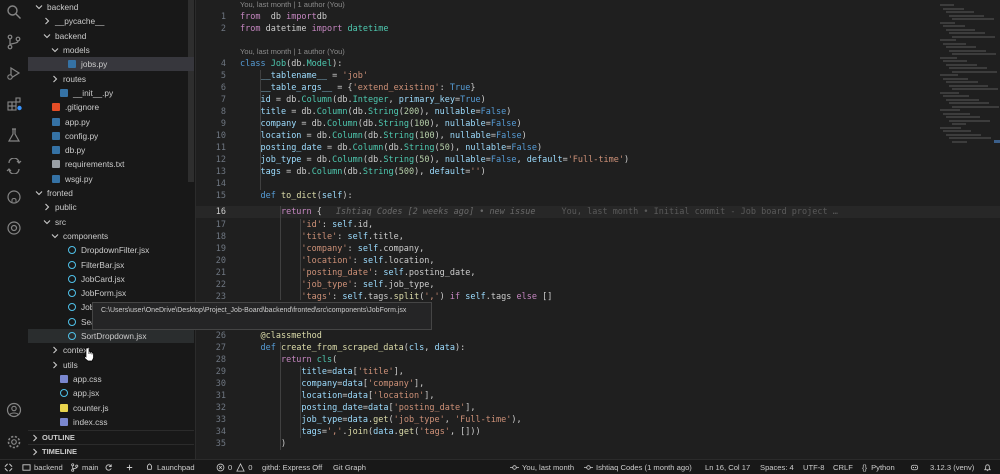  Describe the element at coordinates (843, 467) in the screenshot. I see `eol-status: CRLF` at that location.